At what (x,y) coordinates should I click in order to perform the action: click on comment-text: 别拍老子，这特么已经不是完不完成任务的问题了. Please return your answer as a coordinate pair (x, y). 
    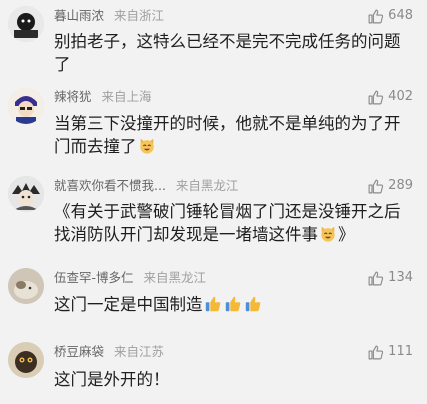
    Looking at the image, I should click on (227, 53).